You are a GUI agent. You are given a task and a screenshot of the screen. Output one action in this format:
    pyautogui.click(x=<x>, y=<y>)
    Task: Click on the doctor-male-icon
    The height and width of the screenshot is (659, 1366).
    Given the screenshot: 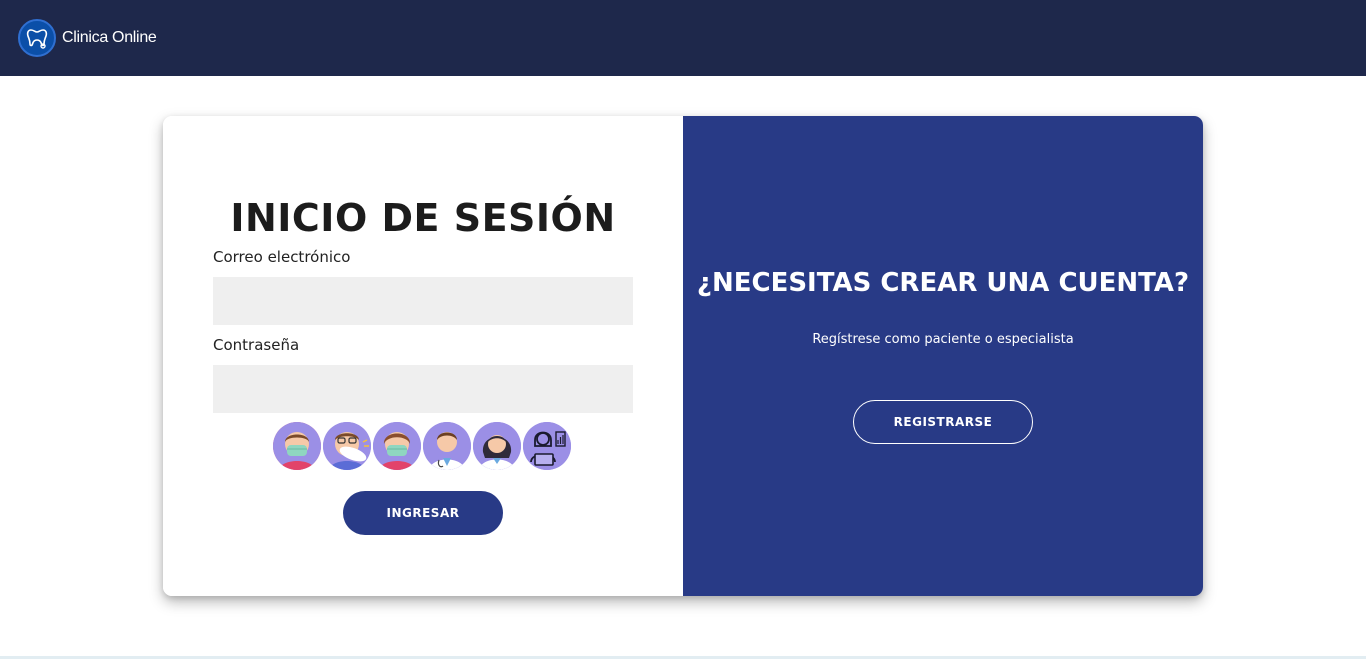 What is the action you would take?
    pyautogui.click(x=447, y=446)
    